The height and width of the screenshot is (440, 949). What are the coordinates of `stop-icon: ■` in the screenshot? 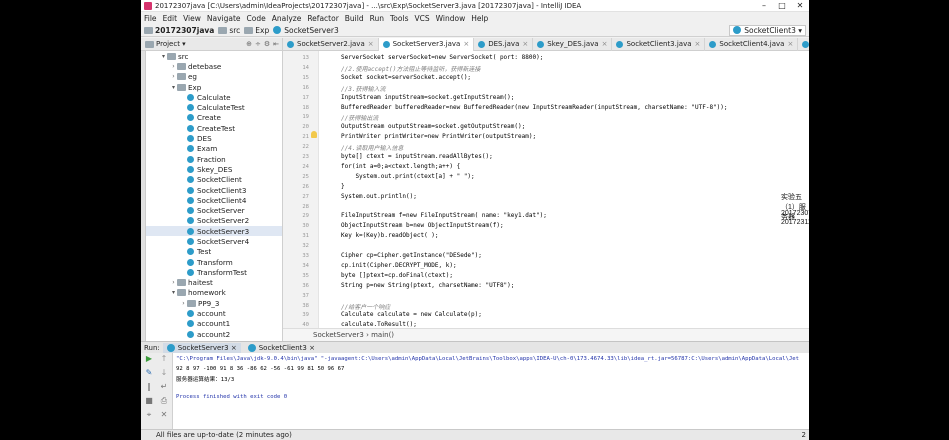 It's located at (149, 401).